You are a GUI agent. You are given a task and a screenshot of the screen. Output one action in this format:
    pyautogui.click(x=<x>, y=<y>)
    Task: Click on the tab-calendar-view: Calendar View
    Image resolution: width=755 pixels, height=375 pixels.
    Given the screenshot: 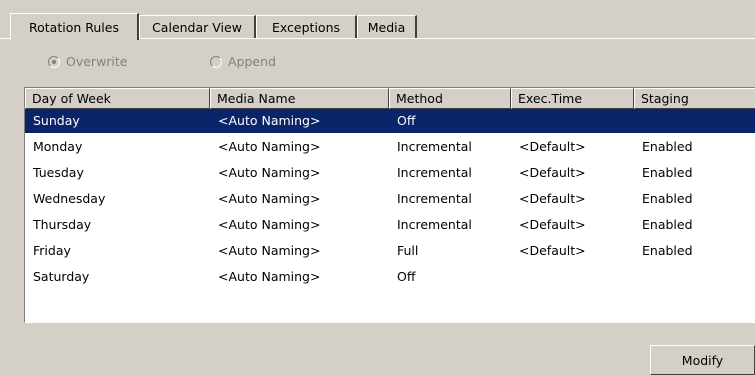 What is the action you would take?
    pyautogui.click(x=197, y=26)
    